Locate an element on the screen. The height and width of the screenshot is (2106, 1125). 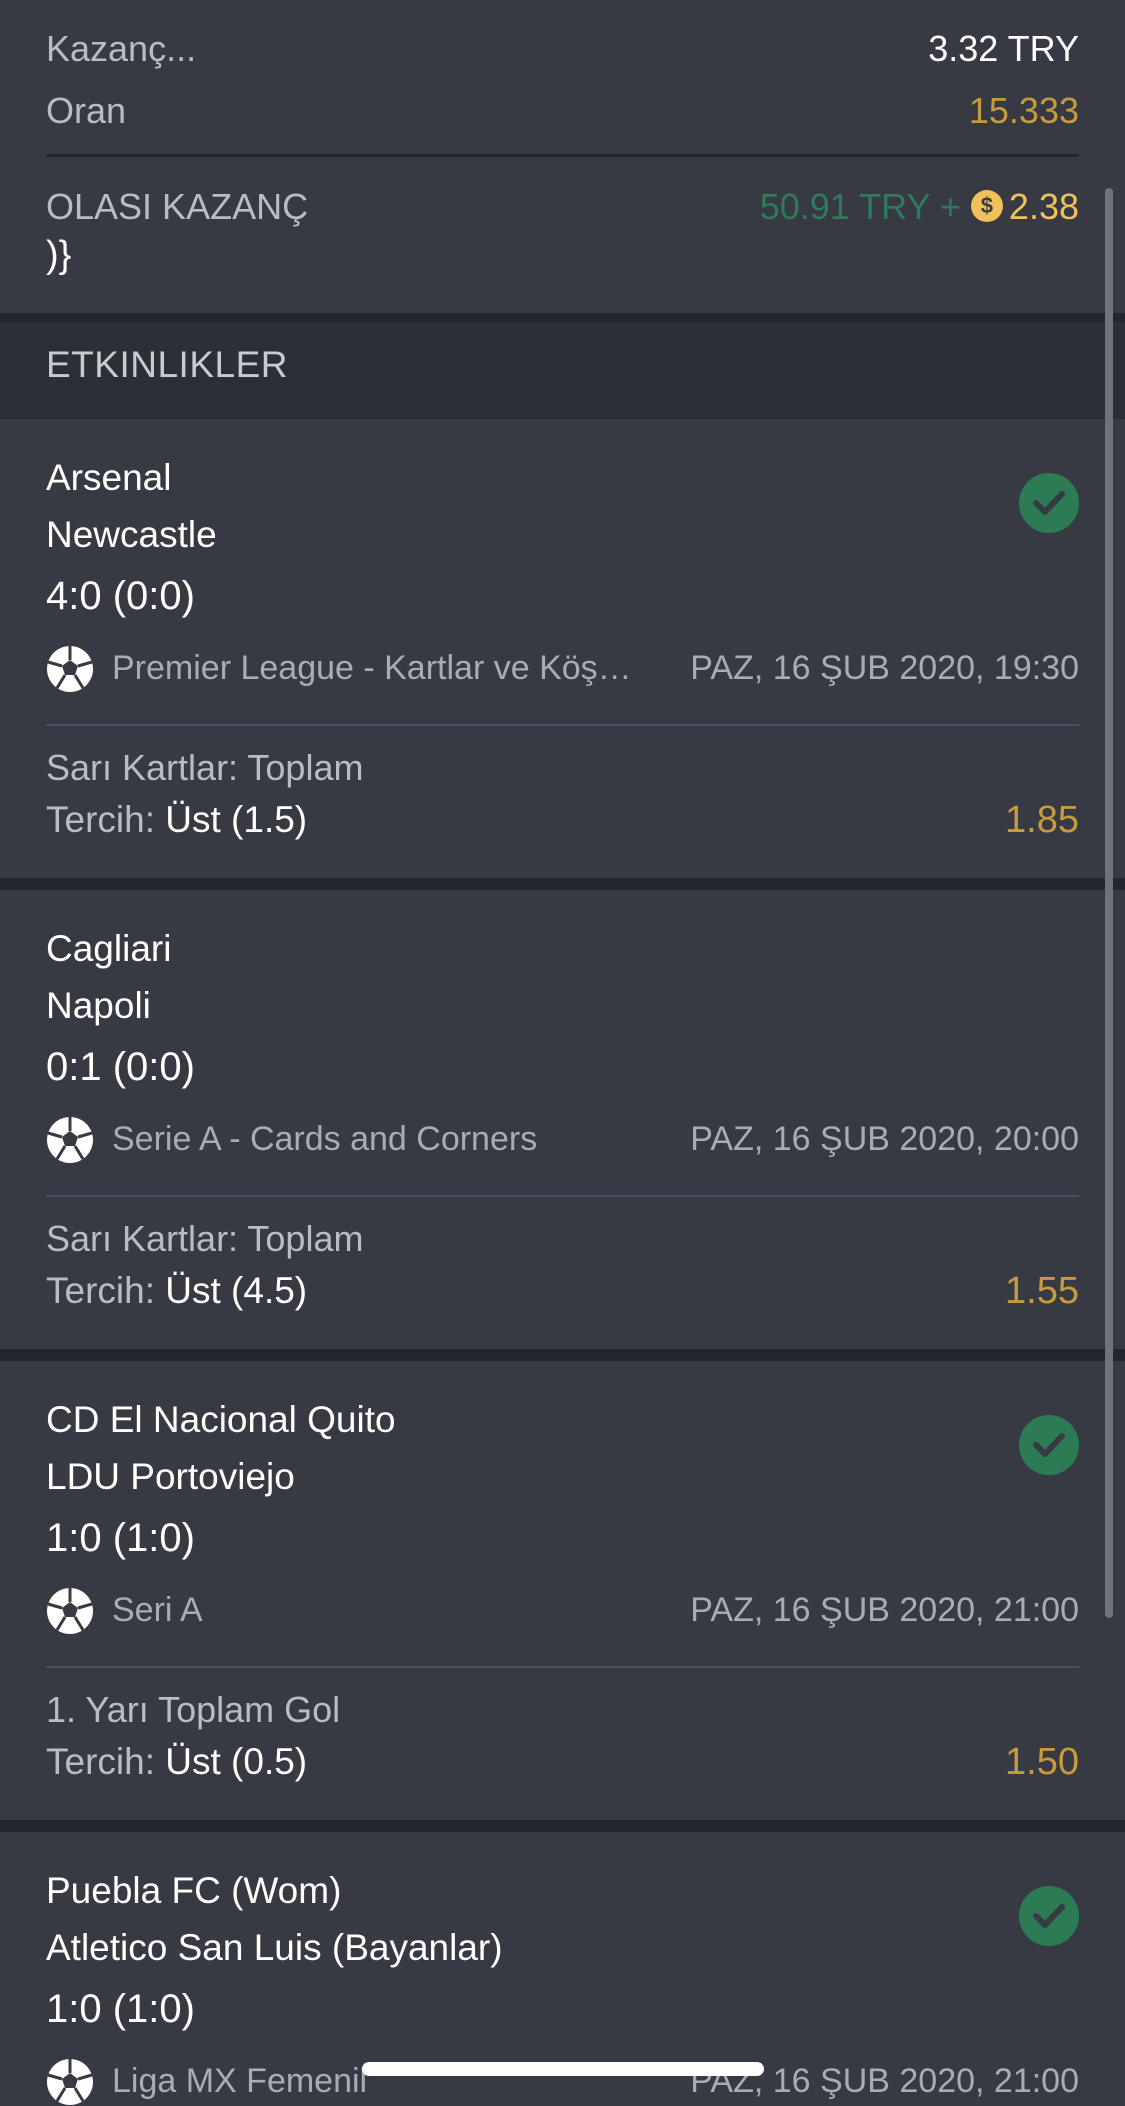
selection: Tercih: Üst (4.5) is located at coordinates (176, 1291).